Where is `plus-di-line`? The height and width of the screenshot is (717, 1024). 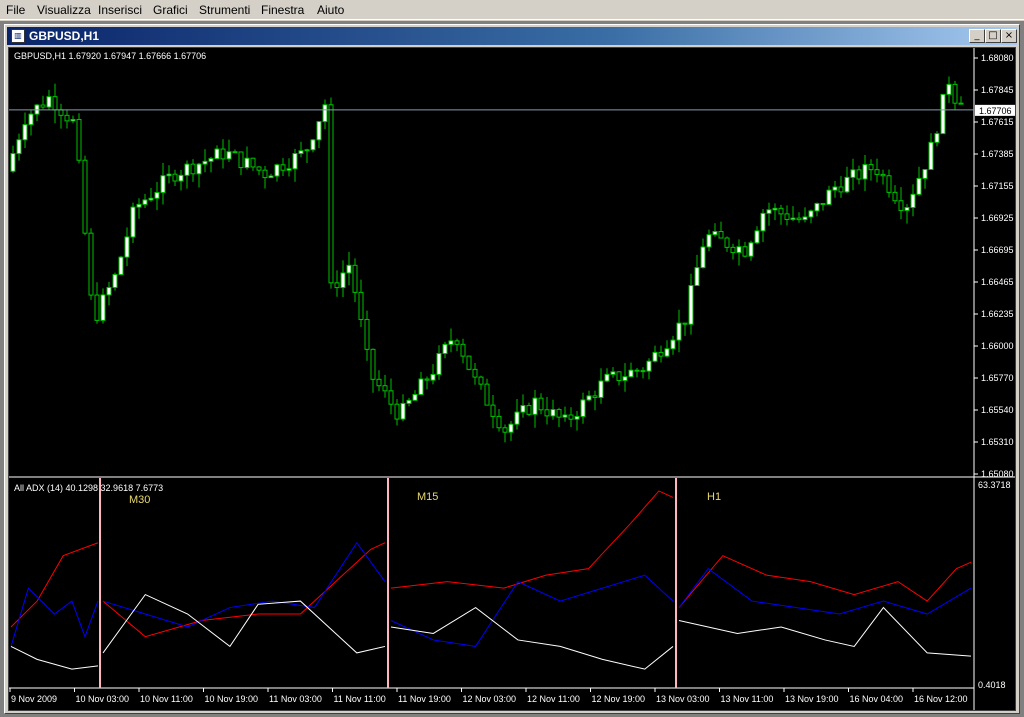 plus-di-line is located at coordinates (244, 590).